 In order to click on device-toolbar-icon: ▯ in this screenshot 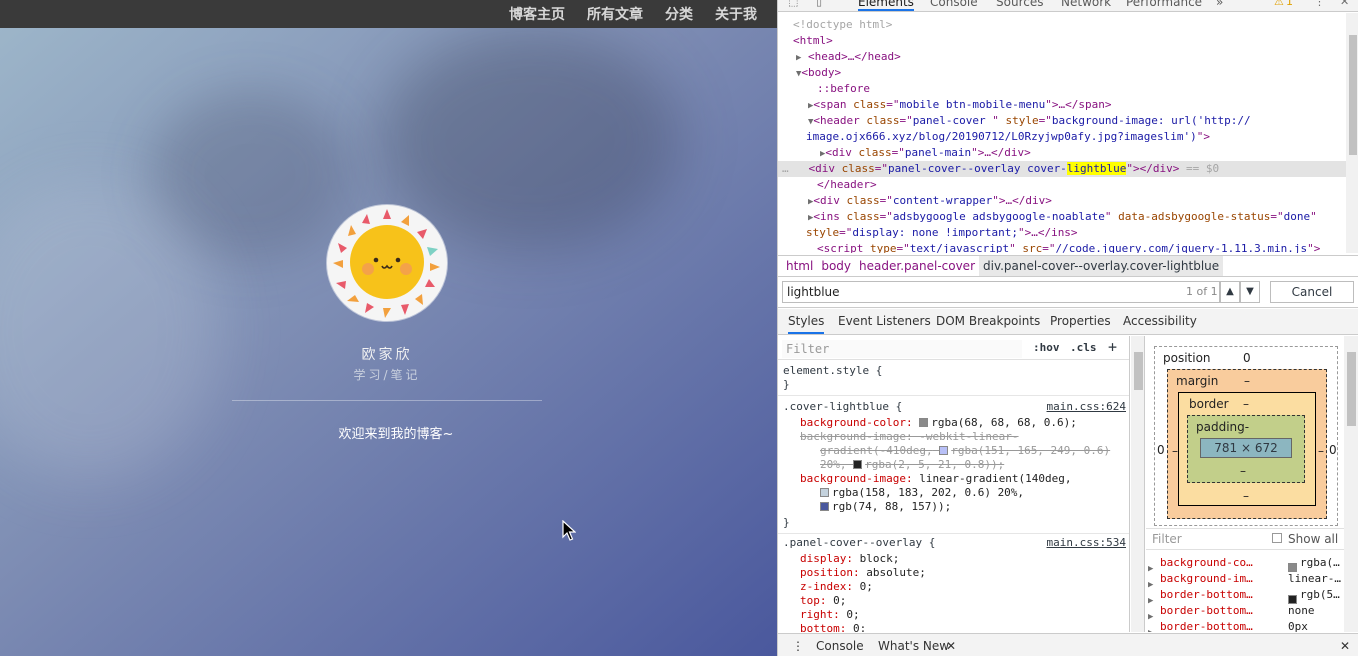, I will do `click(819, 4)`.